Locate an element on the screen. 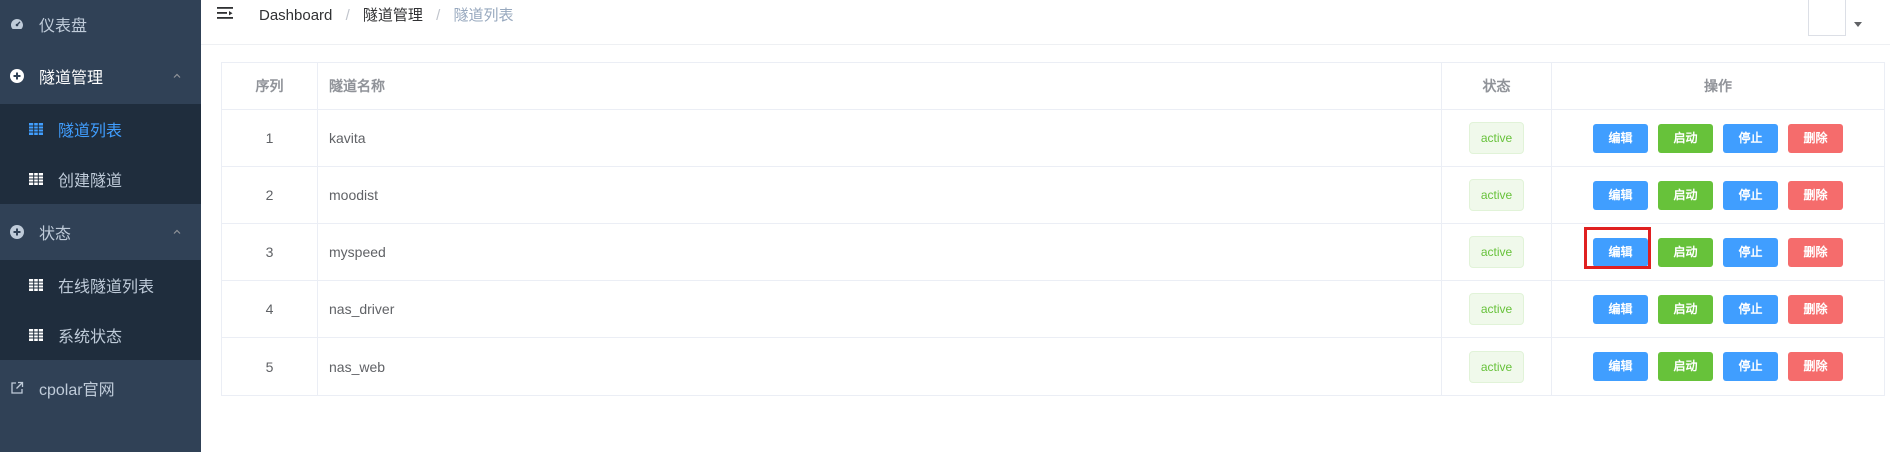 This screenshot has height=452, width=1890. table-header: 序列 隧道名称 状态 操作 is located at coordinates (1053, 86).